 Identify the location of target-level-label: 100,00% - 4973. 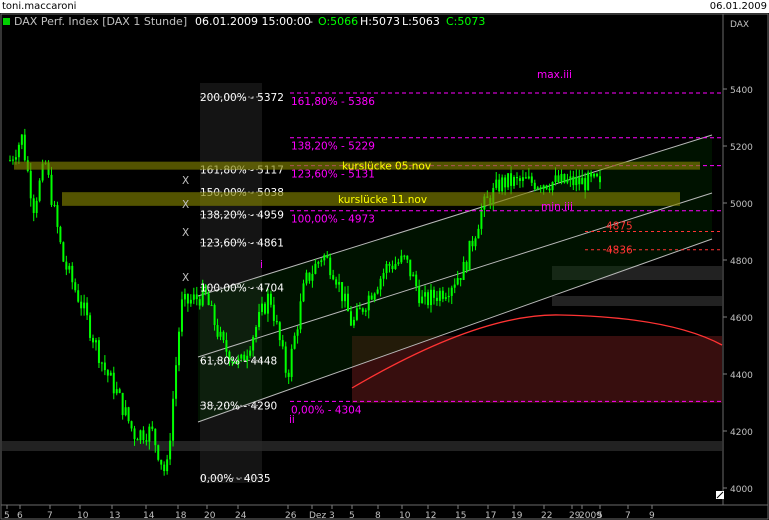
(333, 220).